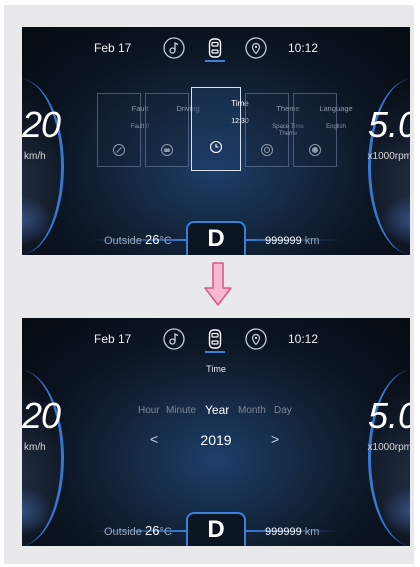  I want to click on menu-card-value: English, so click(336, 127).